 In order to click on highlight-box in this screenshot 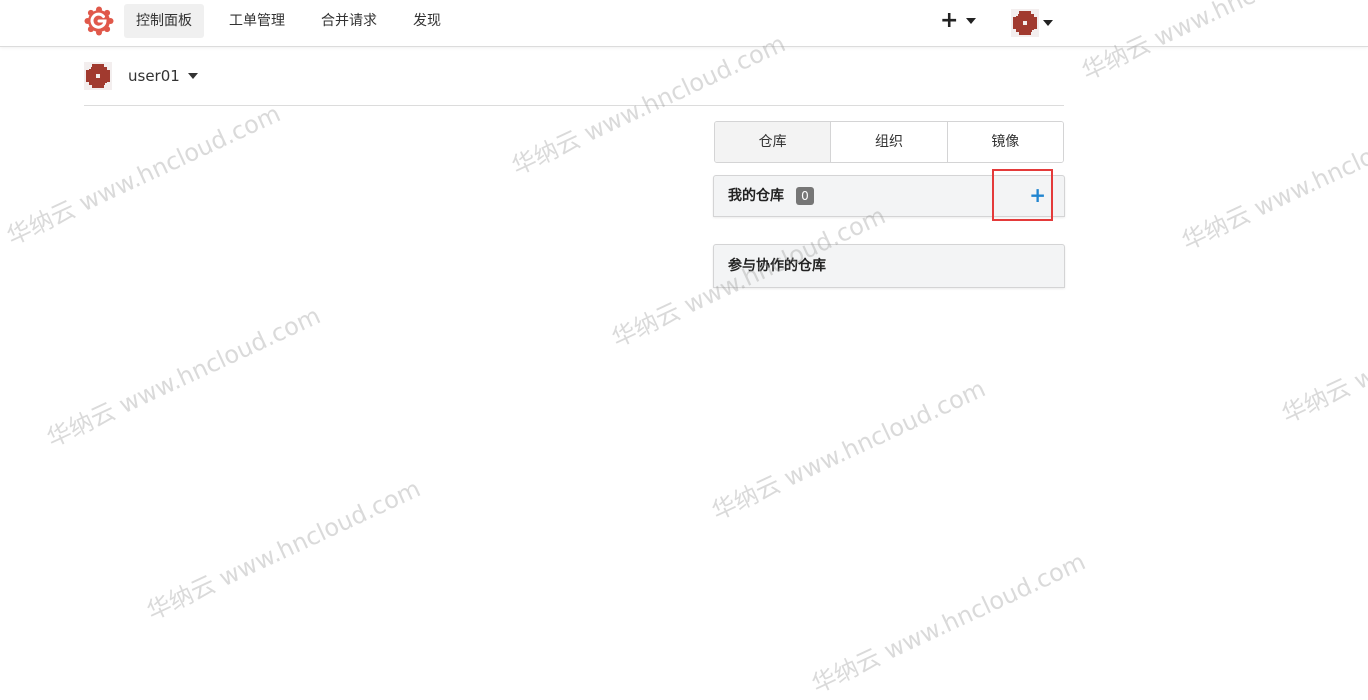, I will do `click(1022, 195)`.